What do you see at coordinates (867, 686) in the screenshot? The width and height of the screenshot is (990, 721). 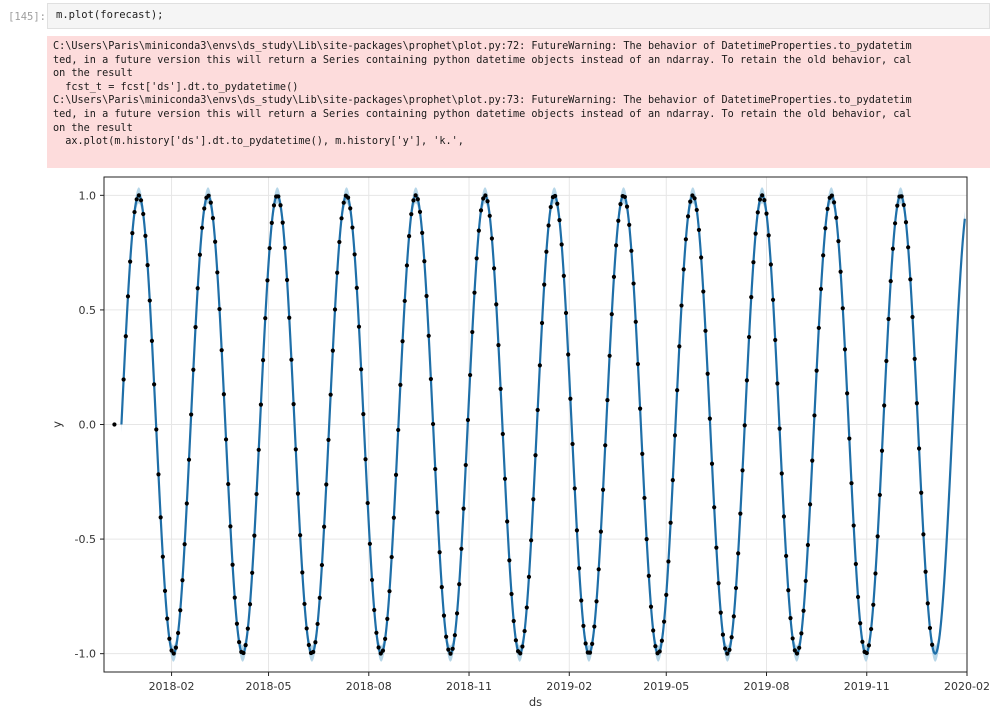 I see `x-tick-label: 2019-11` at bounding box center [867, 686].